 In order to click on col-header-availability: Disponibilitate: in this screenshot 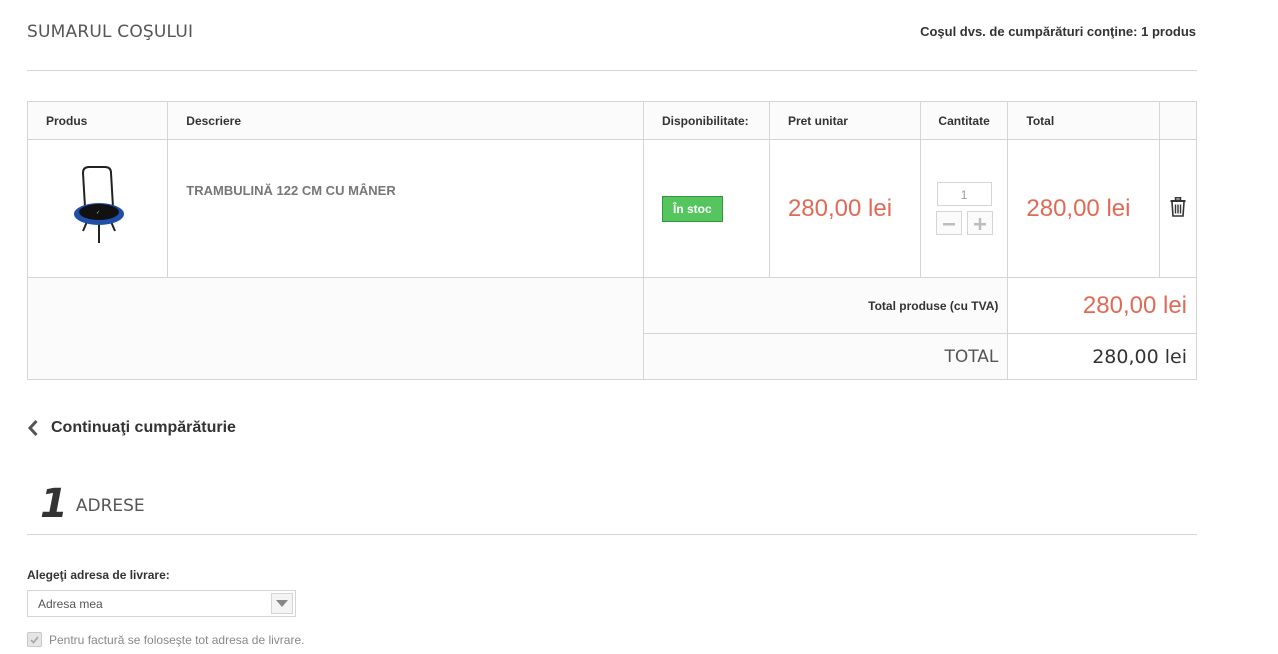, I will do `click(706, 120)`.